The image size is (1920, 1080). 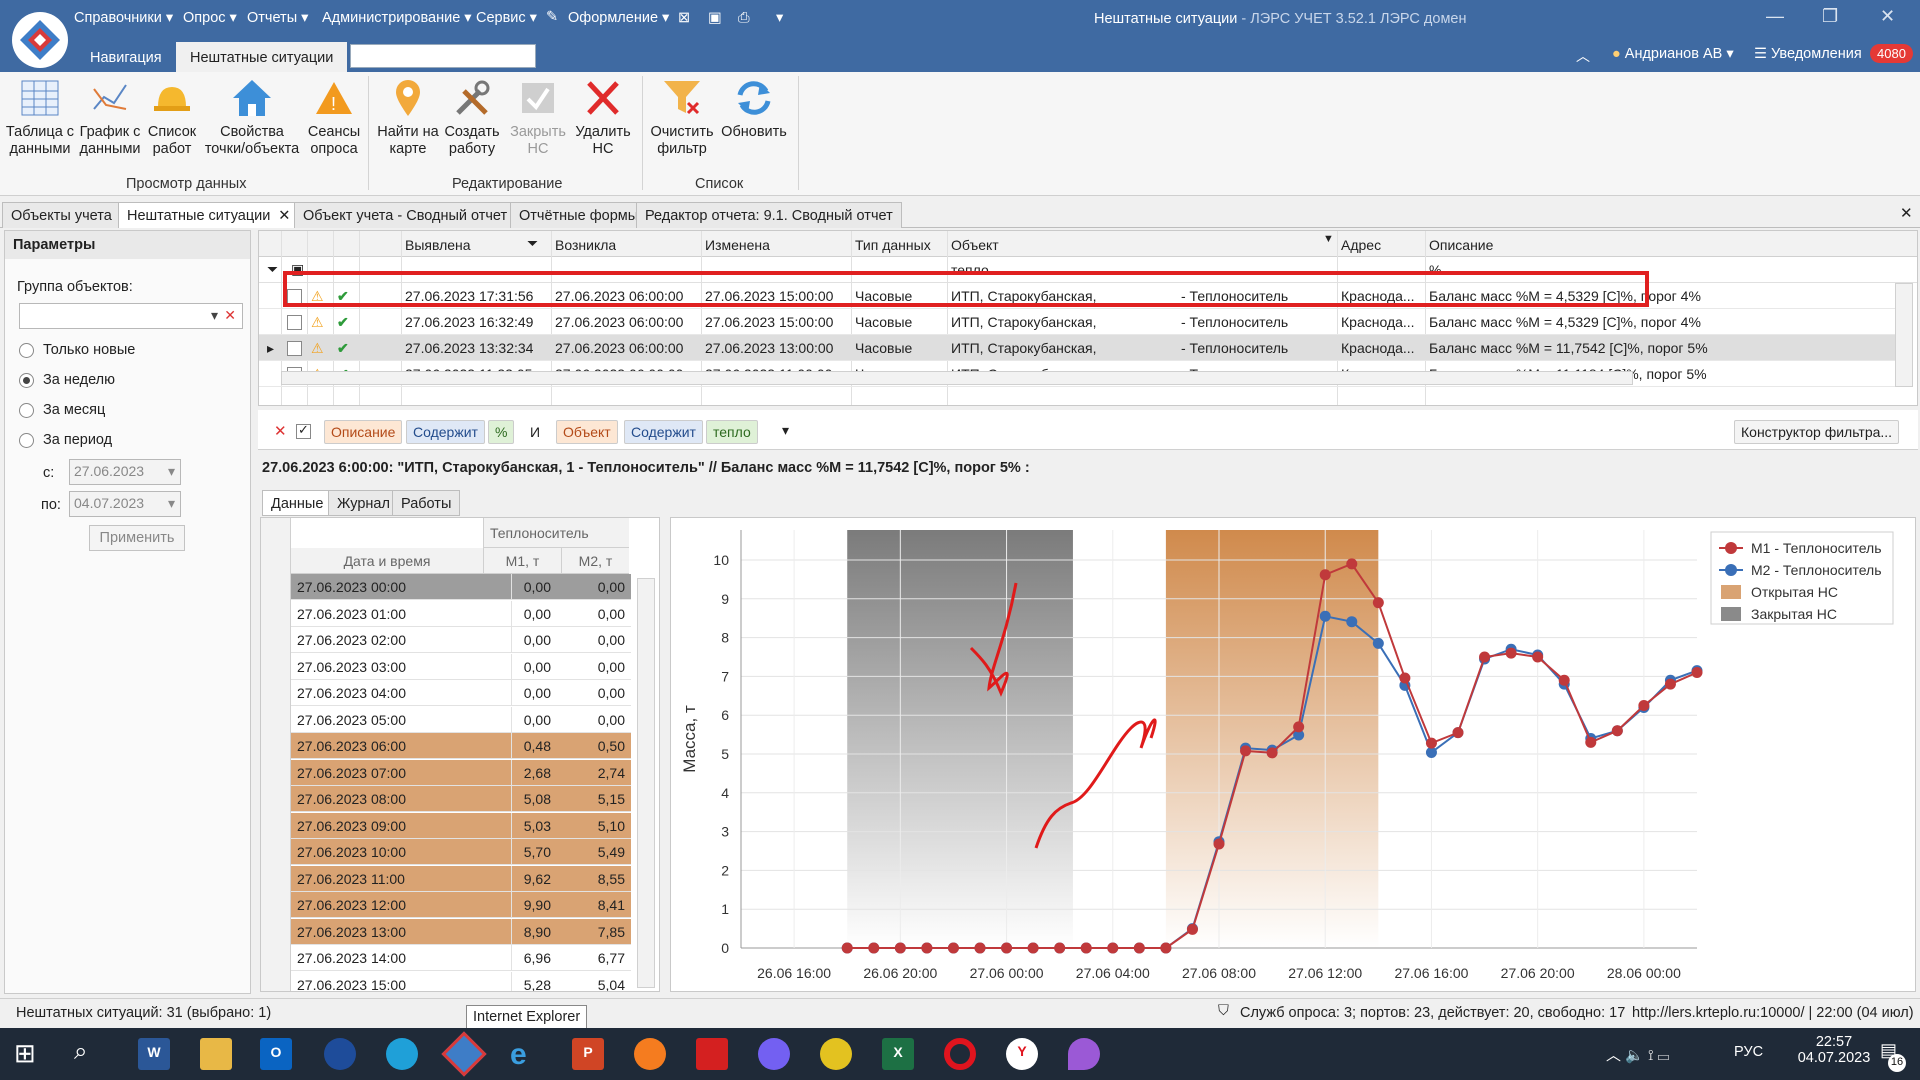 I want to click on filter-dropdown-icon: ▾, so click(x=785, y=430).